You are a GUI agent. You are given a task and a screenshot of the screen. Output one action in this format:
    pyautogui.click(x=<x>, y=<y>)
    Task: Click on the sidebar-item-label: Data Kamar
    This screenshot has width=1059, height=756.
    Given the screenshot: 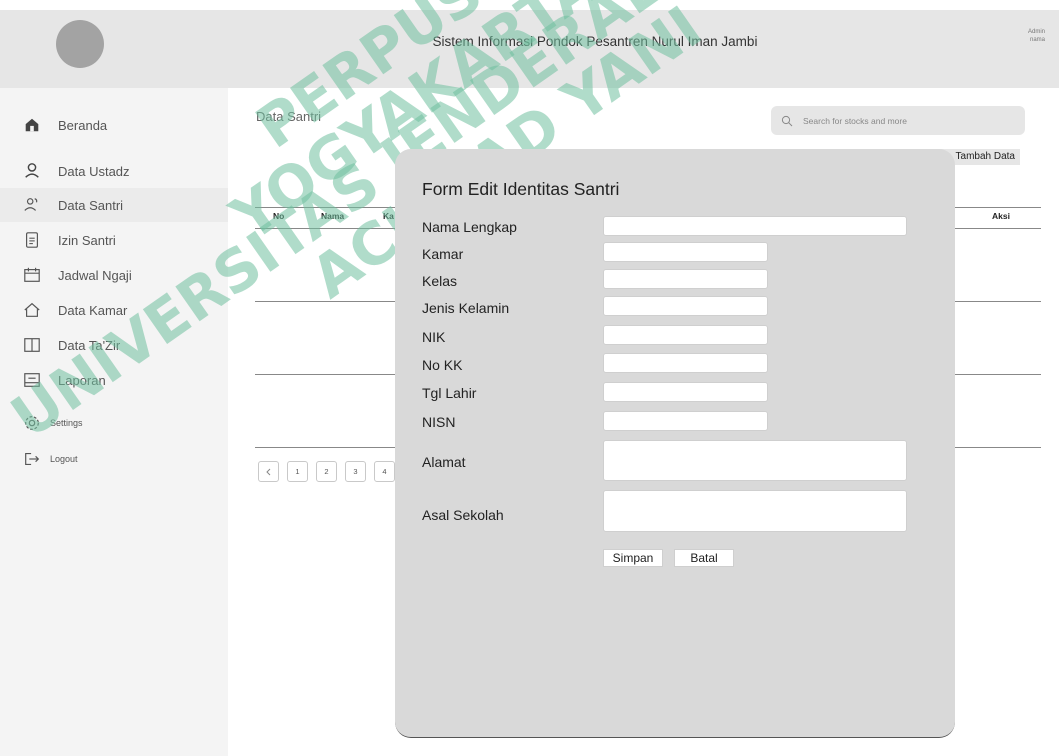 What is the action you would take?
    pyautogui.click(x=93, y=310)
    